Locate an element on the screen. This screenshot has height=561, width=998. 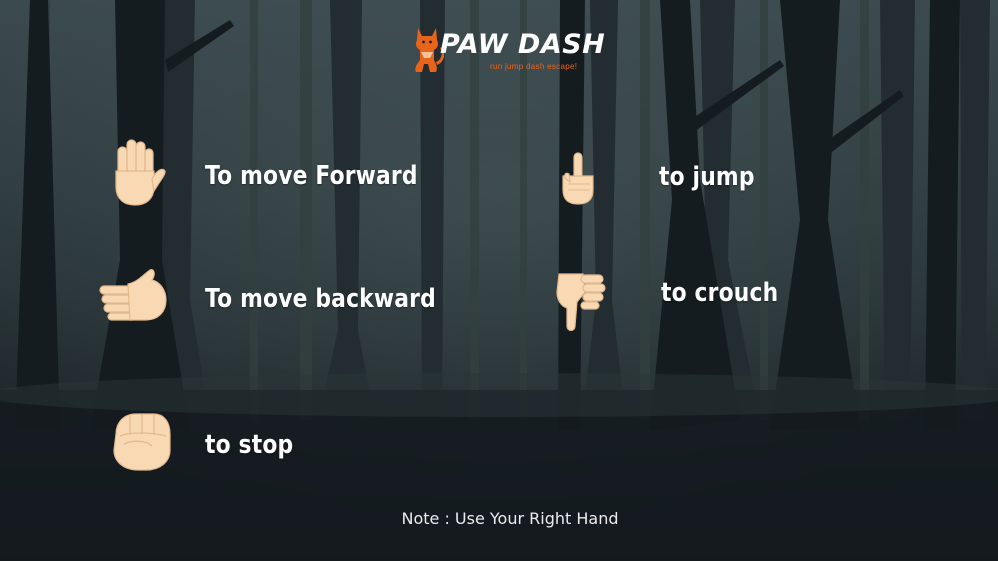
raised-fist-icon is located at coordinates (142, 442).